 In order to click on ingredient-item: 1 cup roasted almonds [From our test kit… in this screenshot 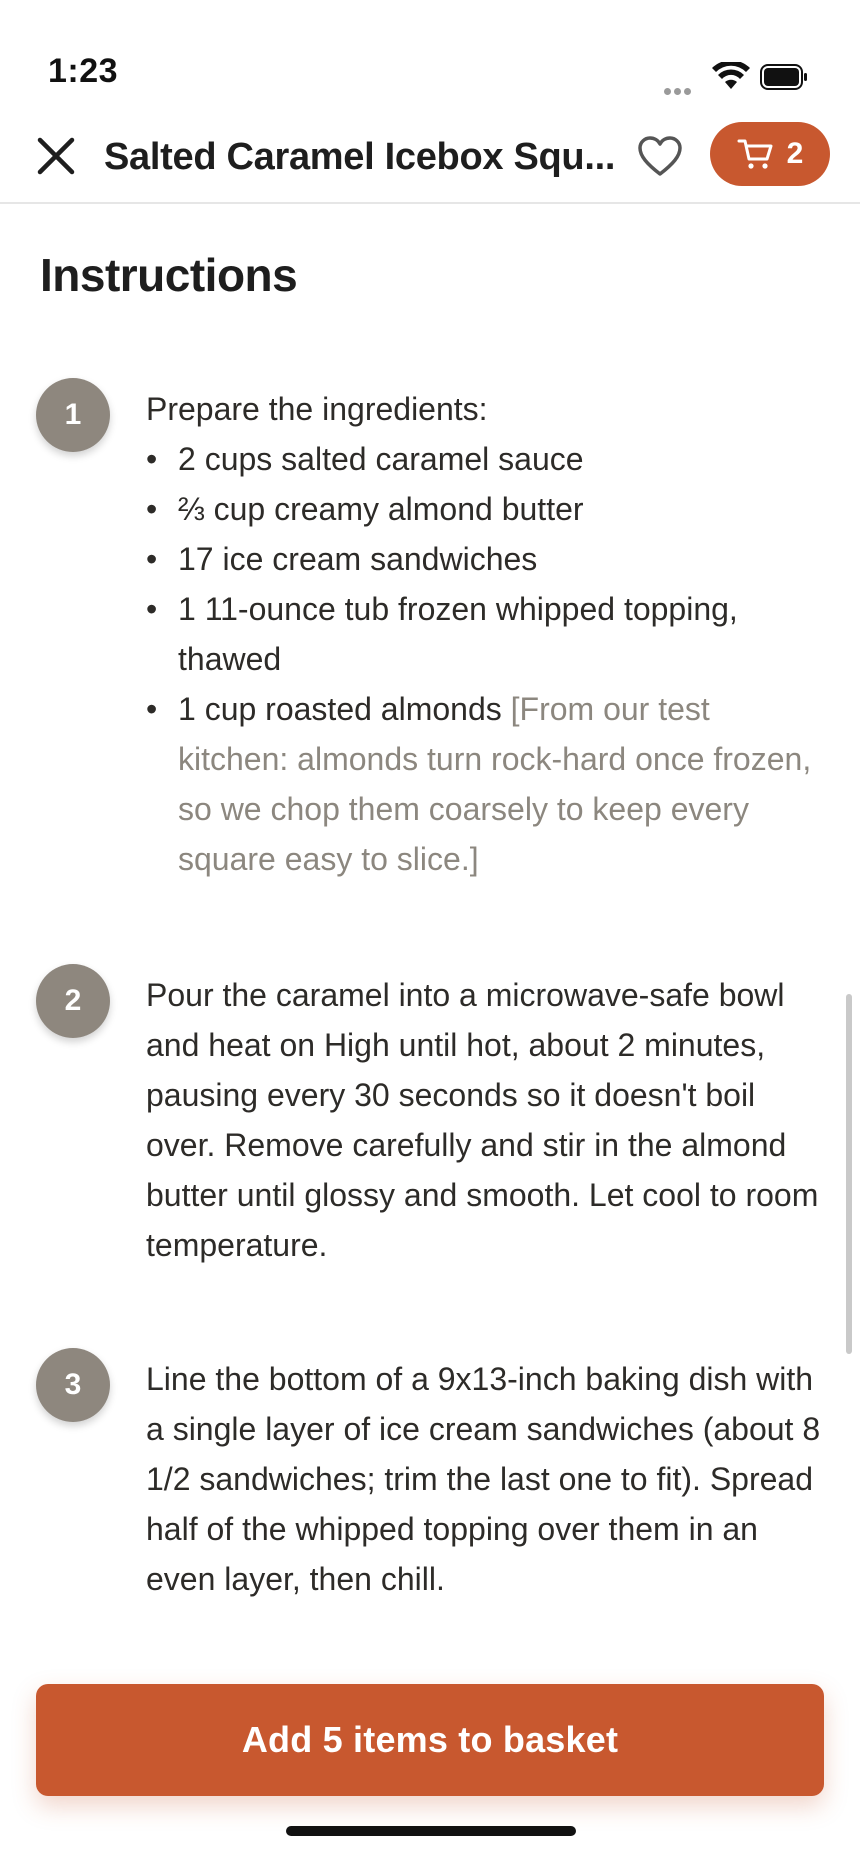, I will do `click(486, 784)`.